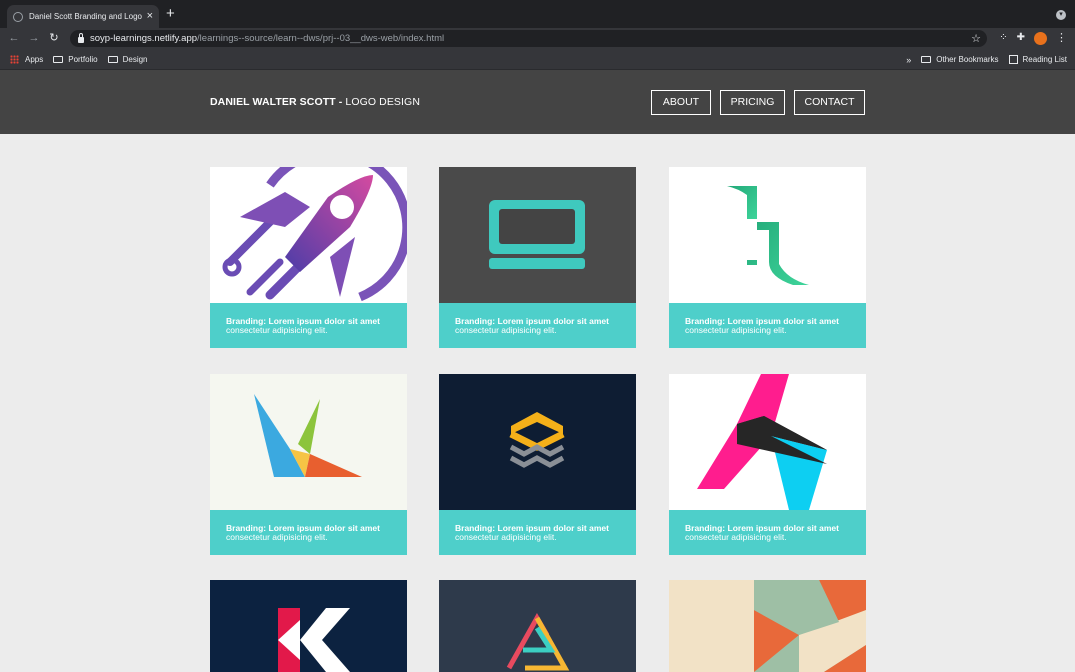  Describe the element at coordinates (381, 102) in the screenshot. I see `brand-tagline: LOGO DESIGN` at that location.